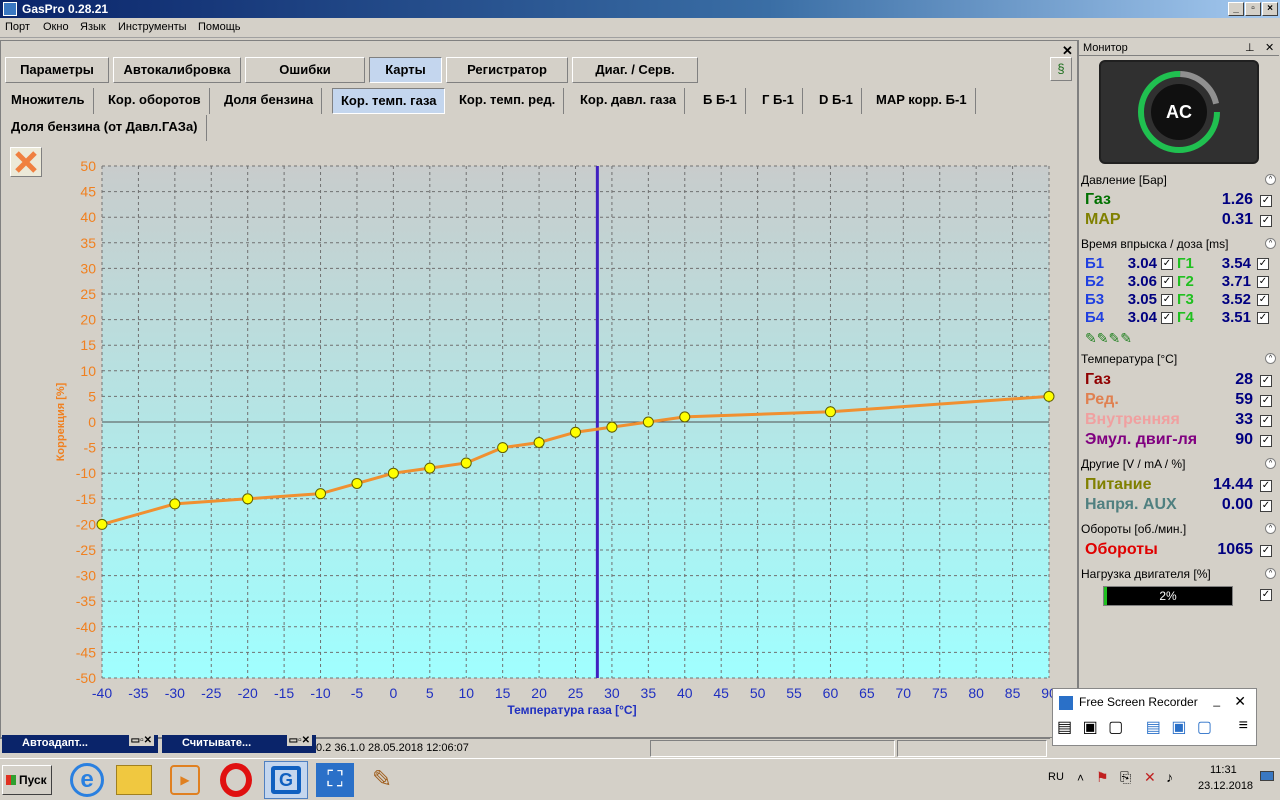 The image size is (1280, 800). What do you see at coordinates (1153, 727) in the screenshot?
I see `screenshot-window-icon: ▤` at bounding box center [1153, 727].